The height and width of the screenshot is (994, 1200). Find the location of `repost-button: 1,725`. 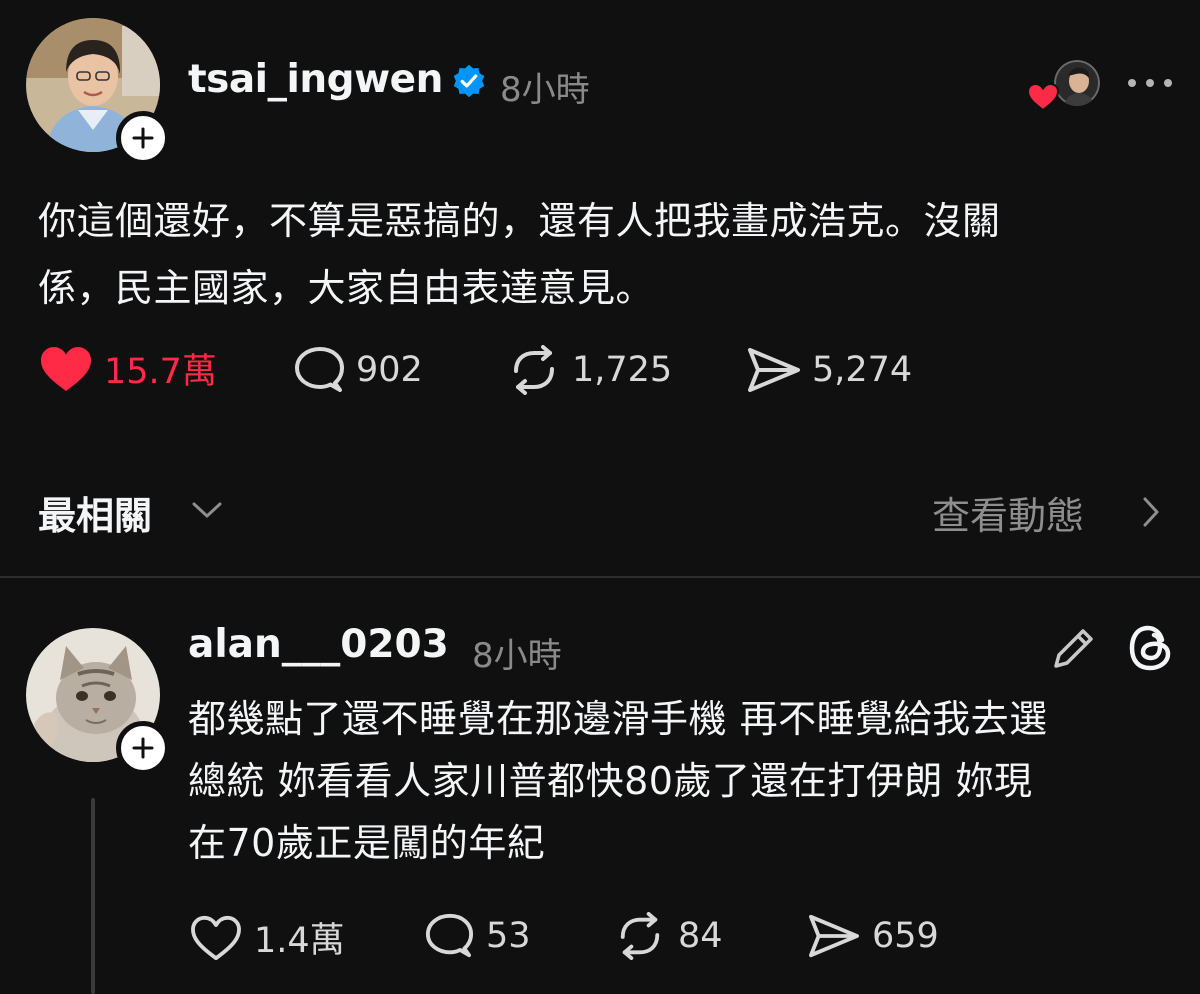

repost-button: 1,725 is located at coordinates (589, 370).